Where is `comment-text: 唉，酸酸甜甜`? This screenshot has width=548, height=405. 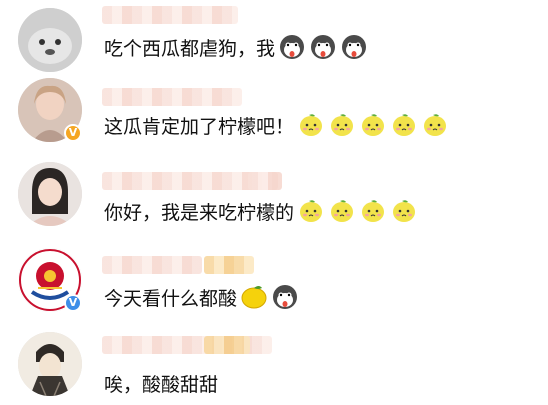
comment-text: 唉，酸酸甜甜 is located at coordinates (161, 383).